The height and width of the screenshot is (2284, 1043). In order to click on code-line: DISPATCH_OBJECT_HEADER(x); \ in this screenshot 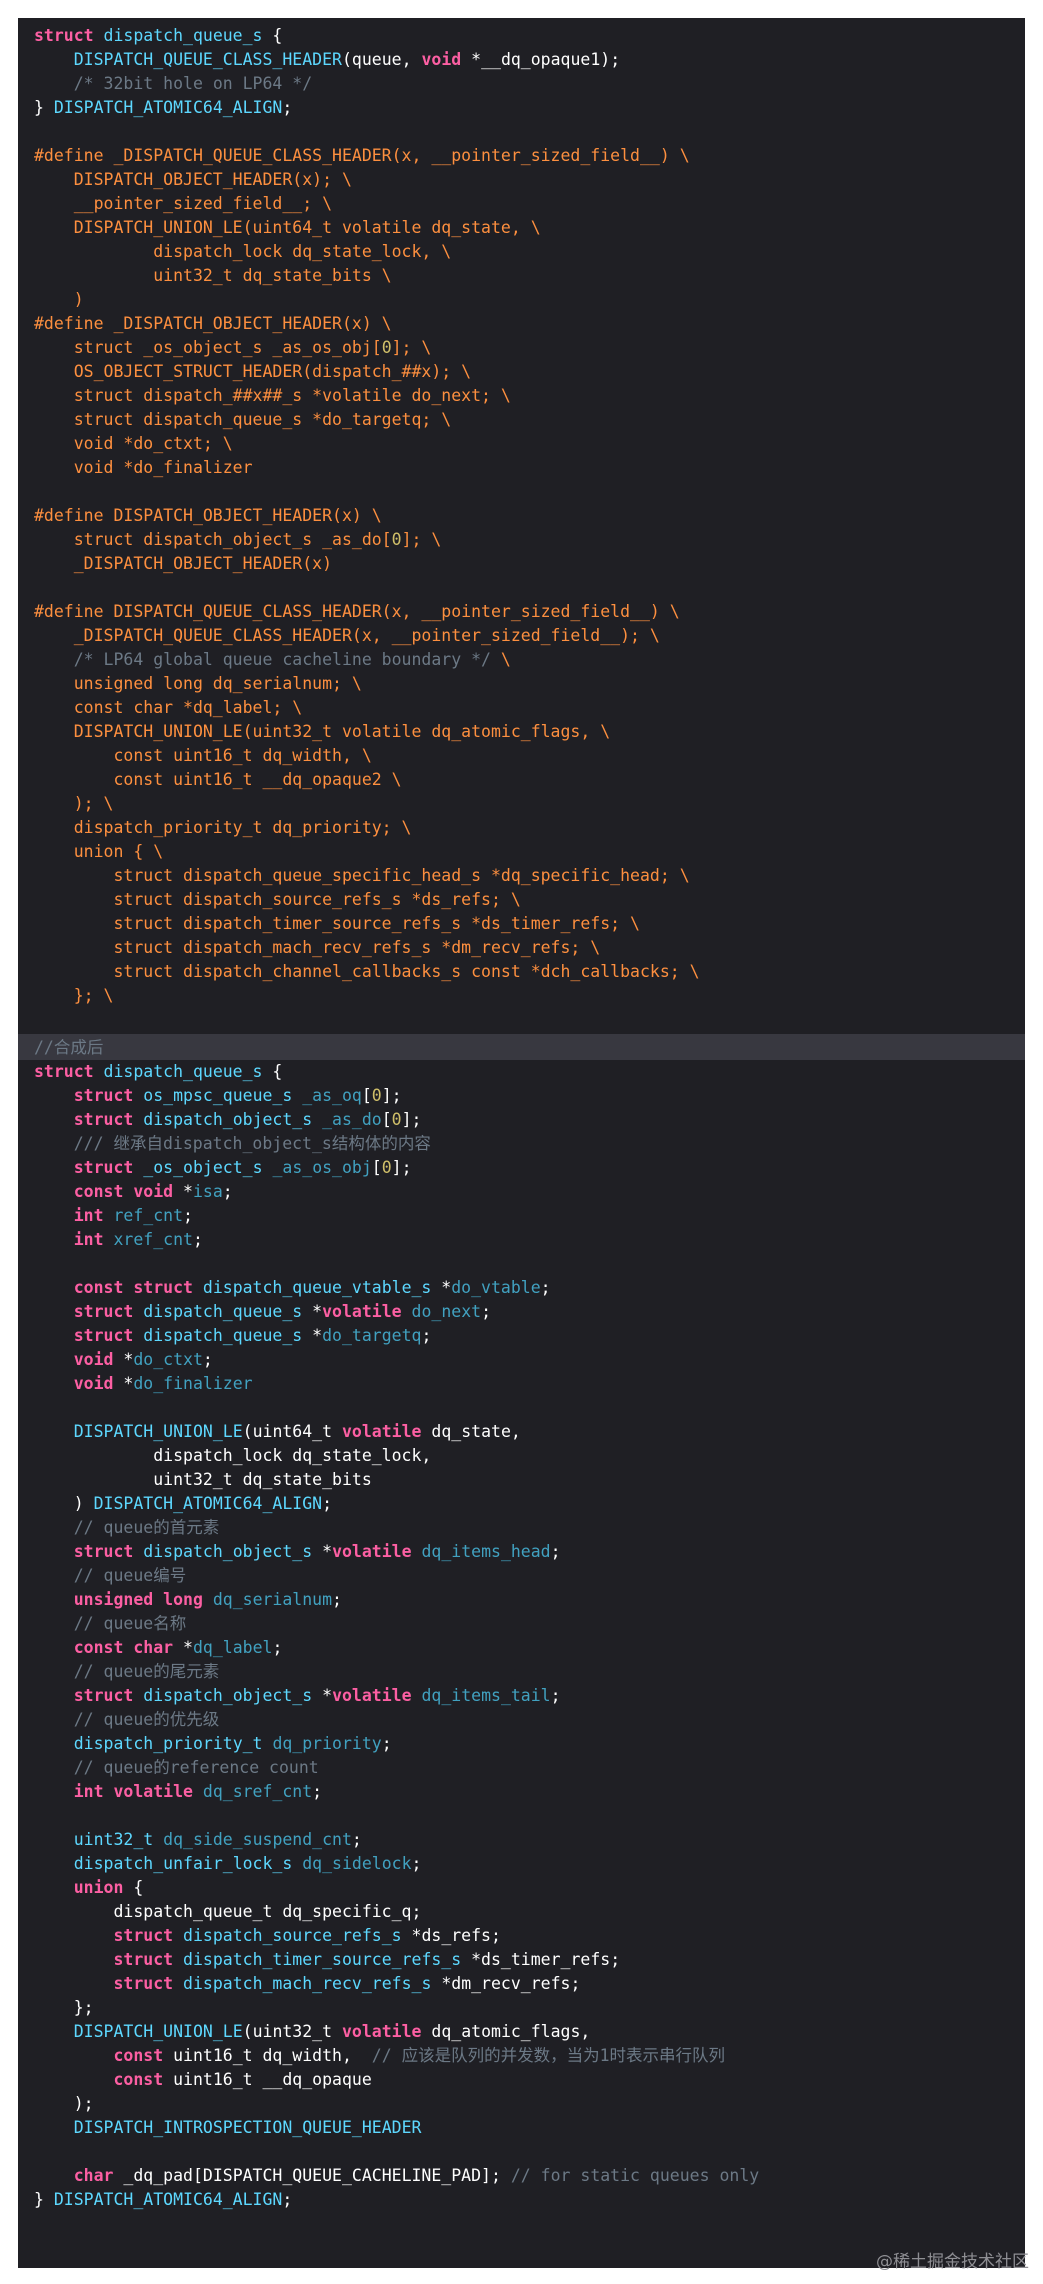, I will do `click(367, 180)`.